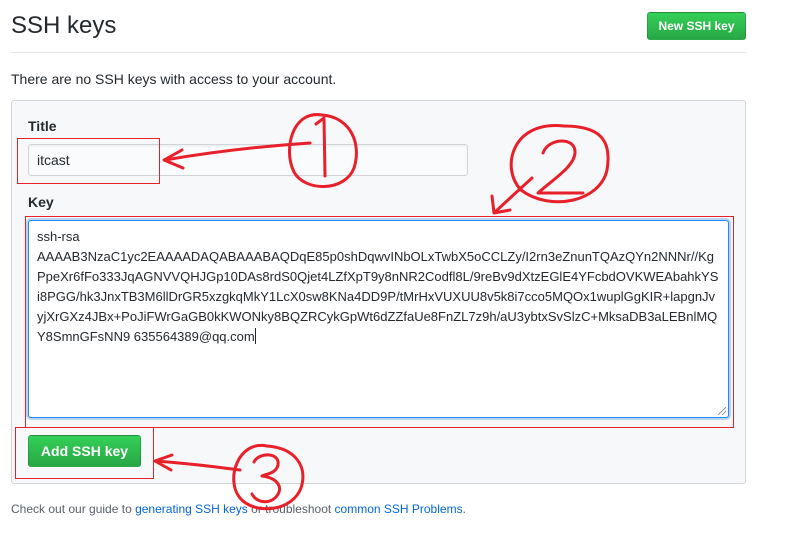 This screenshot has height=541, width=804. I want to click on key-label: Key, so click(41, 202).